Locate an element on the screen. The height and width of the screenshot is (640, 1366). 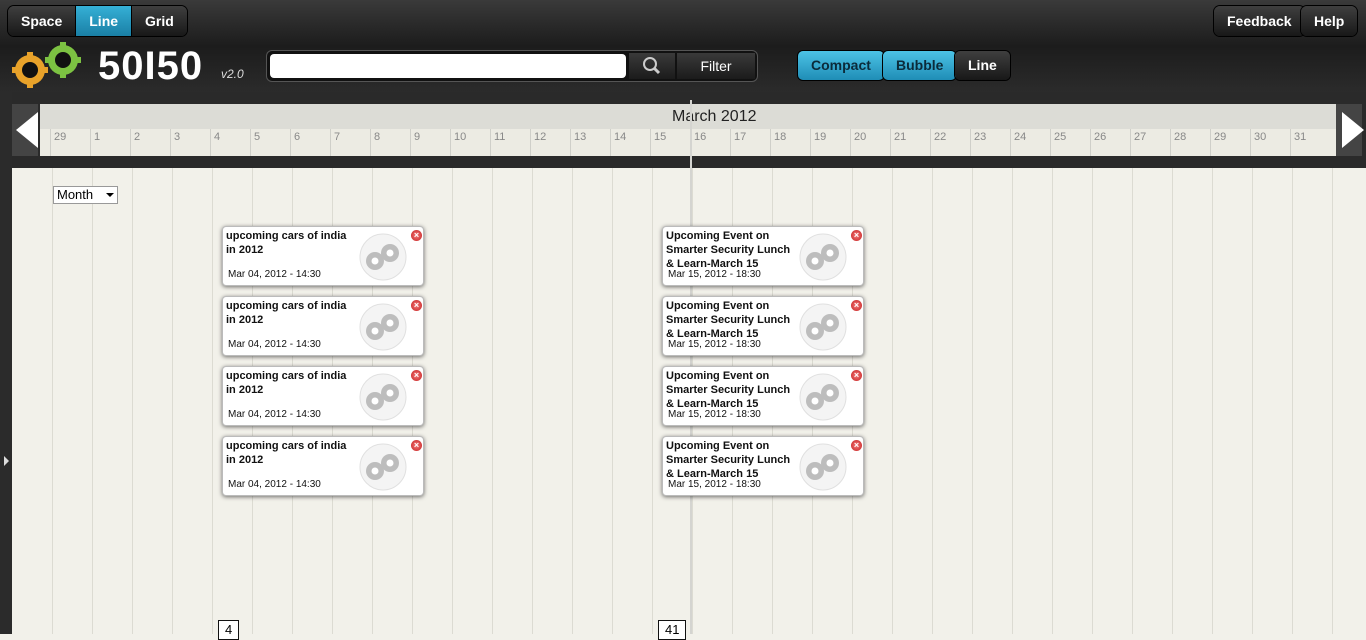
day-label: 8 is located at coordinates (377, 137).